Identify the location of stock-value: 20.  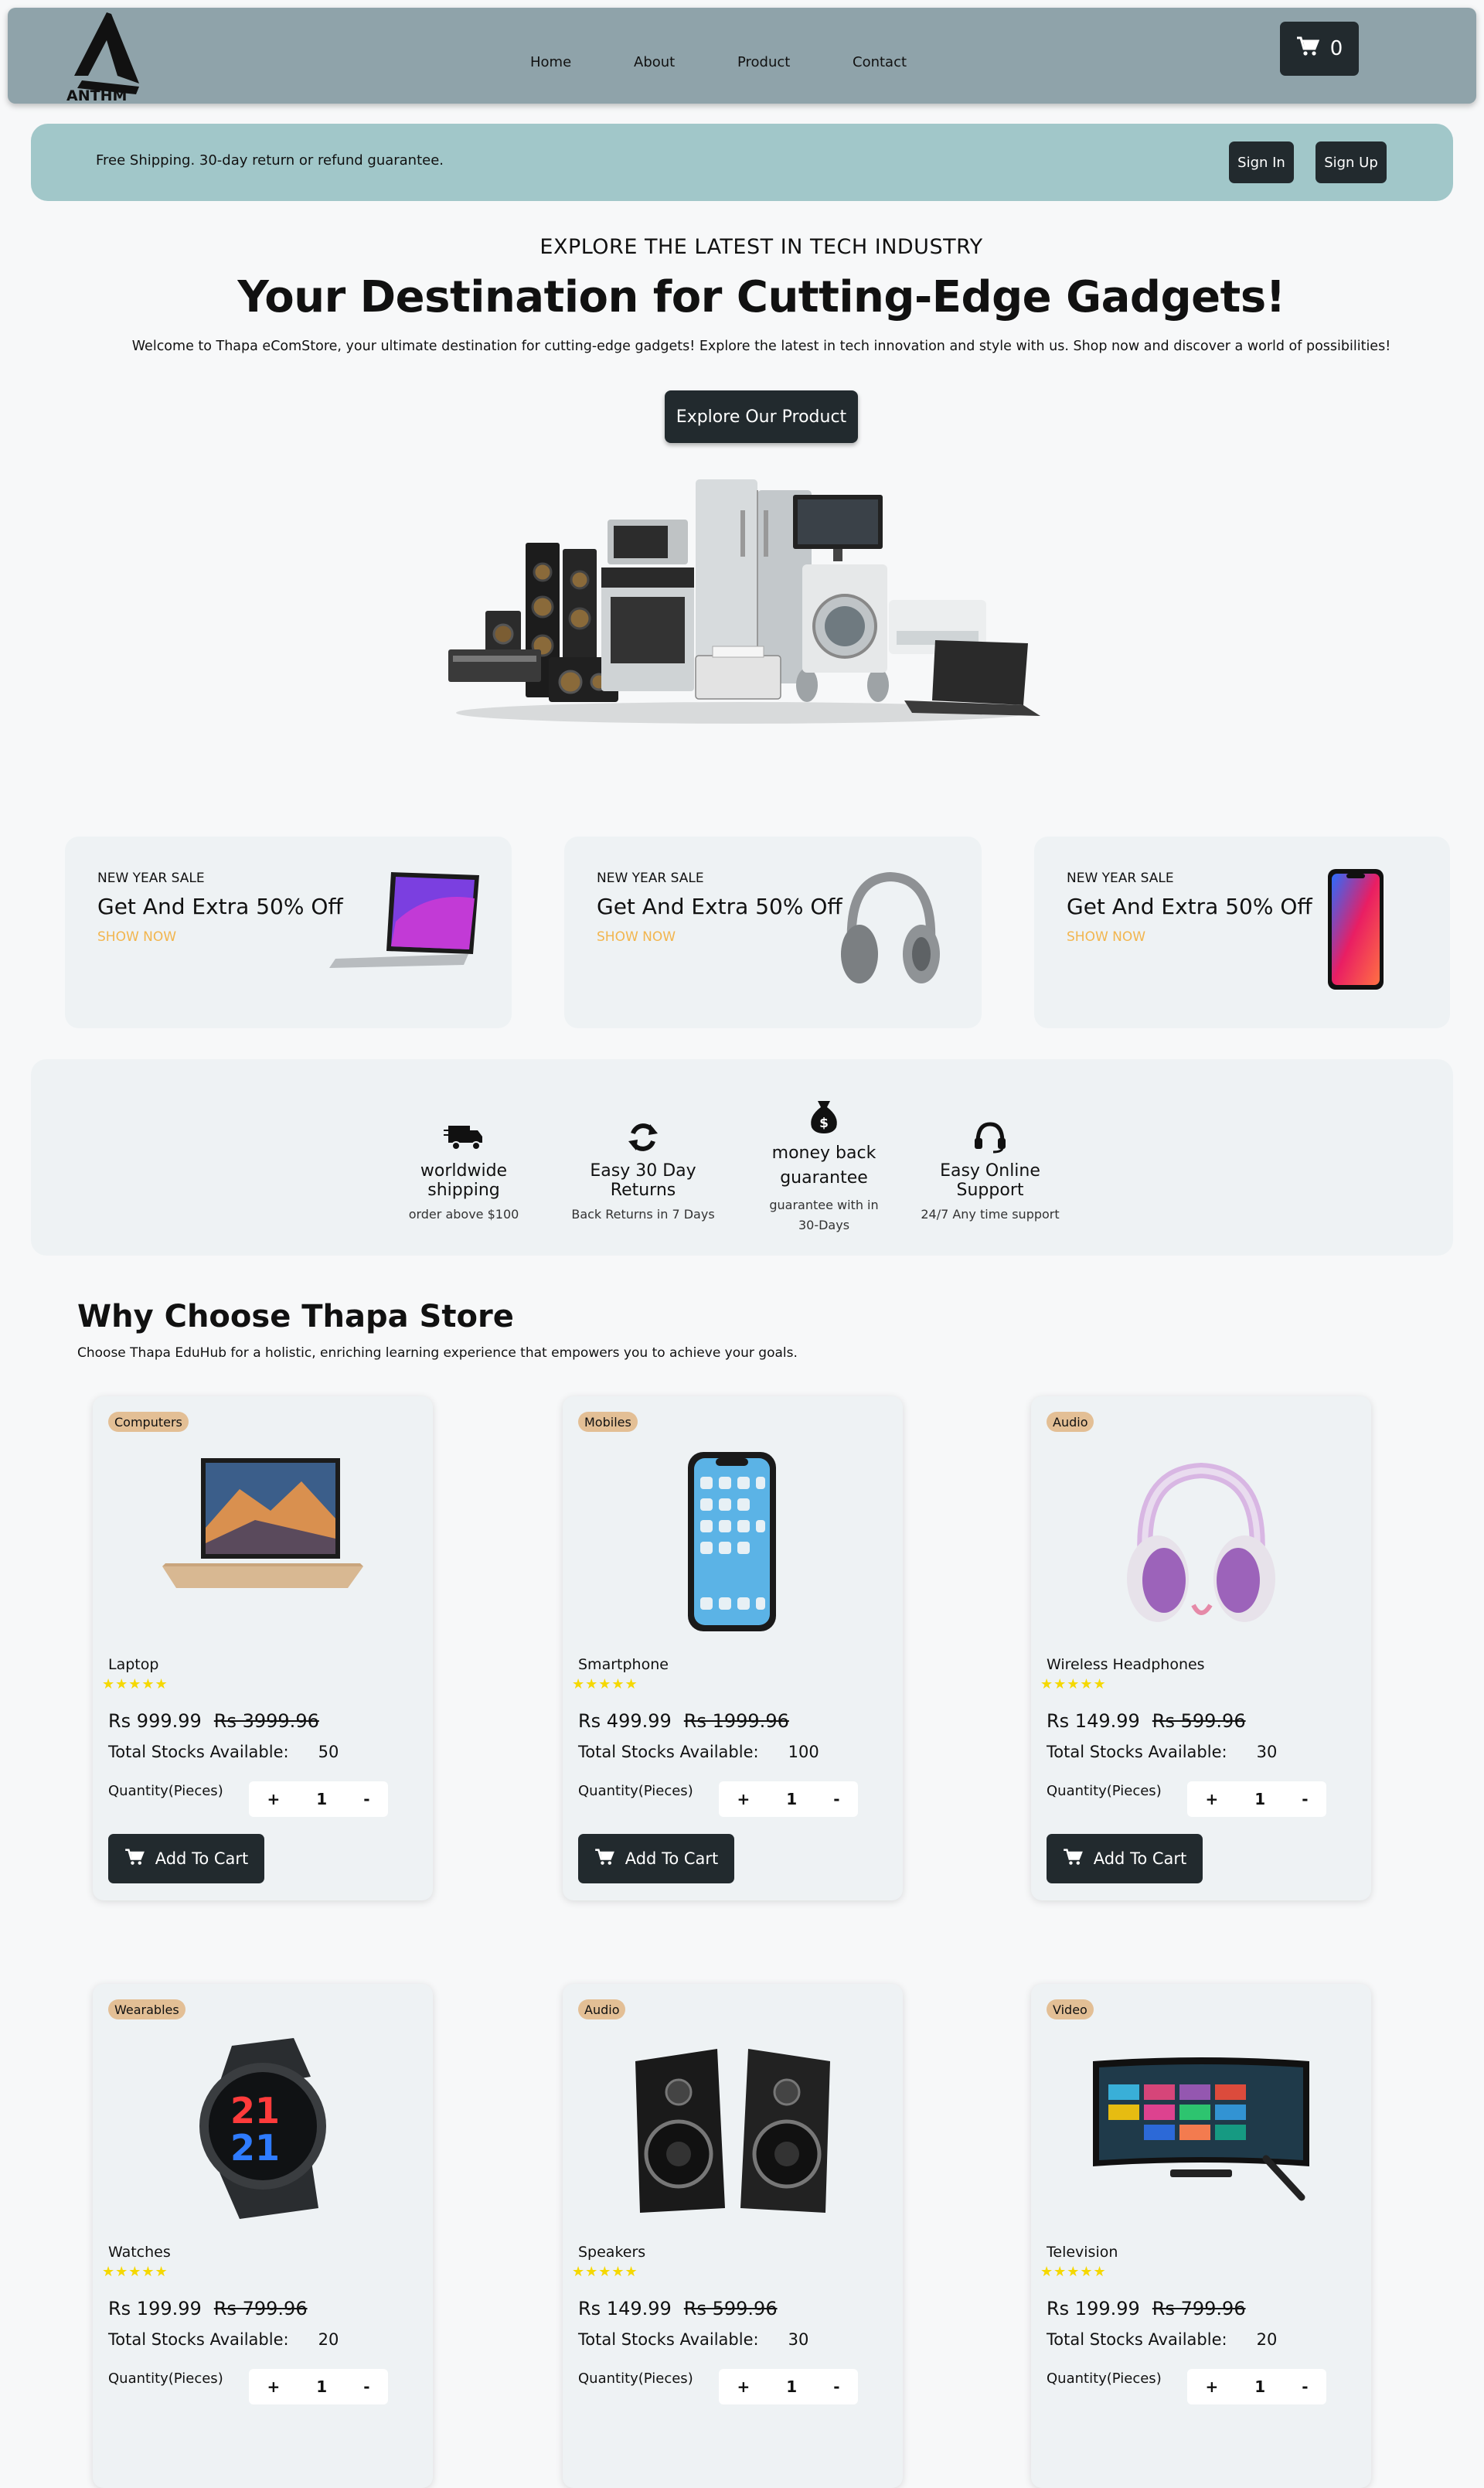
(1267, 2339).